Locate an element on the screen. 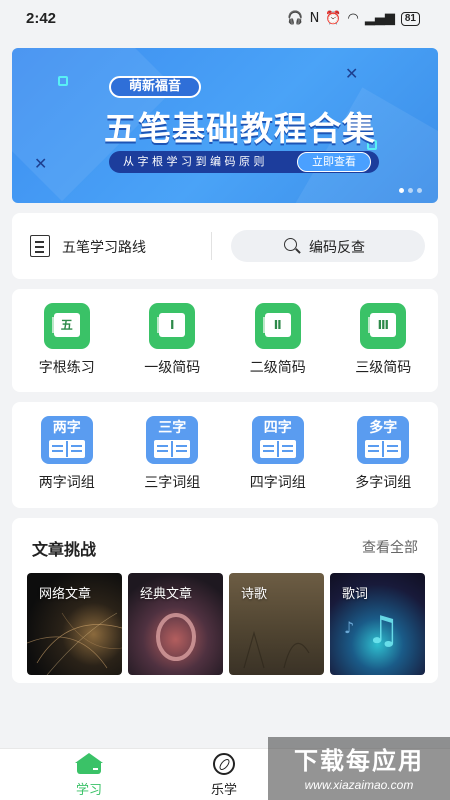 The width and height of the screenshot is (450, 800). search-icon is located at coordinates (290, 244).